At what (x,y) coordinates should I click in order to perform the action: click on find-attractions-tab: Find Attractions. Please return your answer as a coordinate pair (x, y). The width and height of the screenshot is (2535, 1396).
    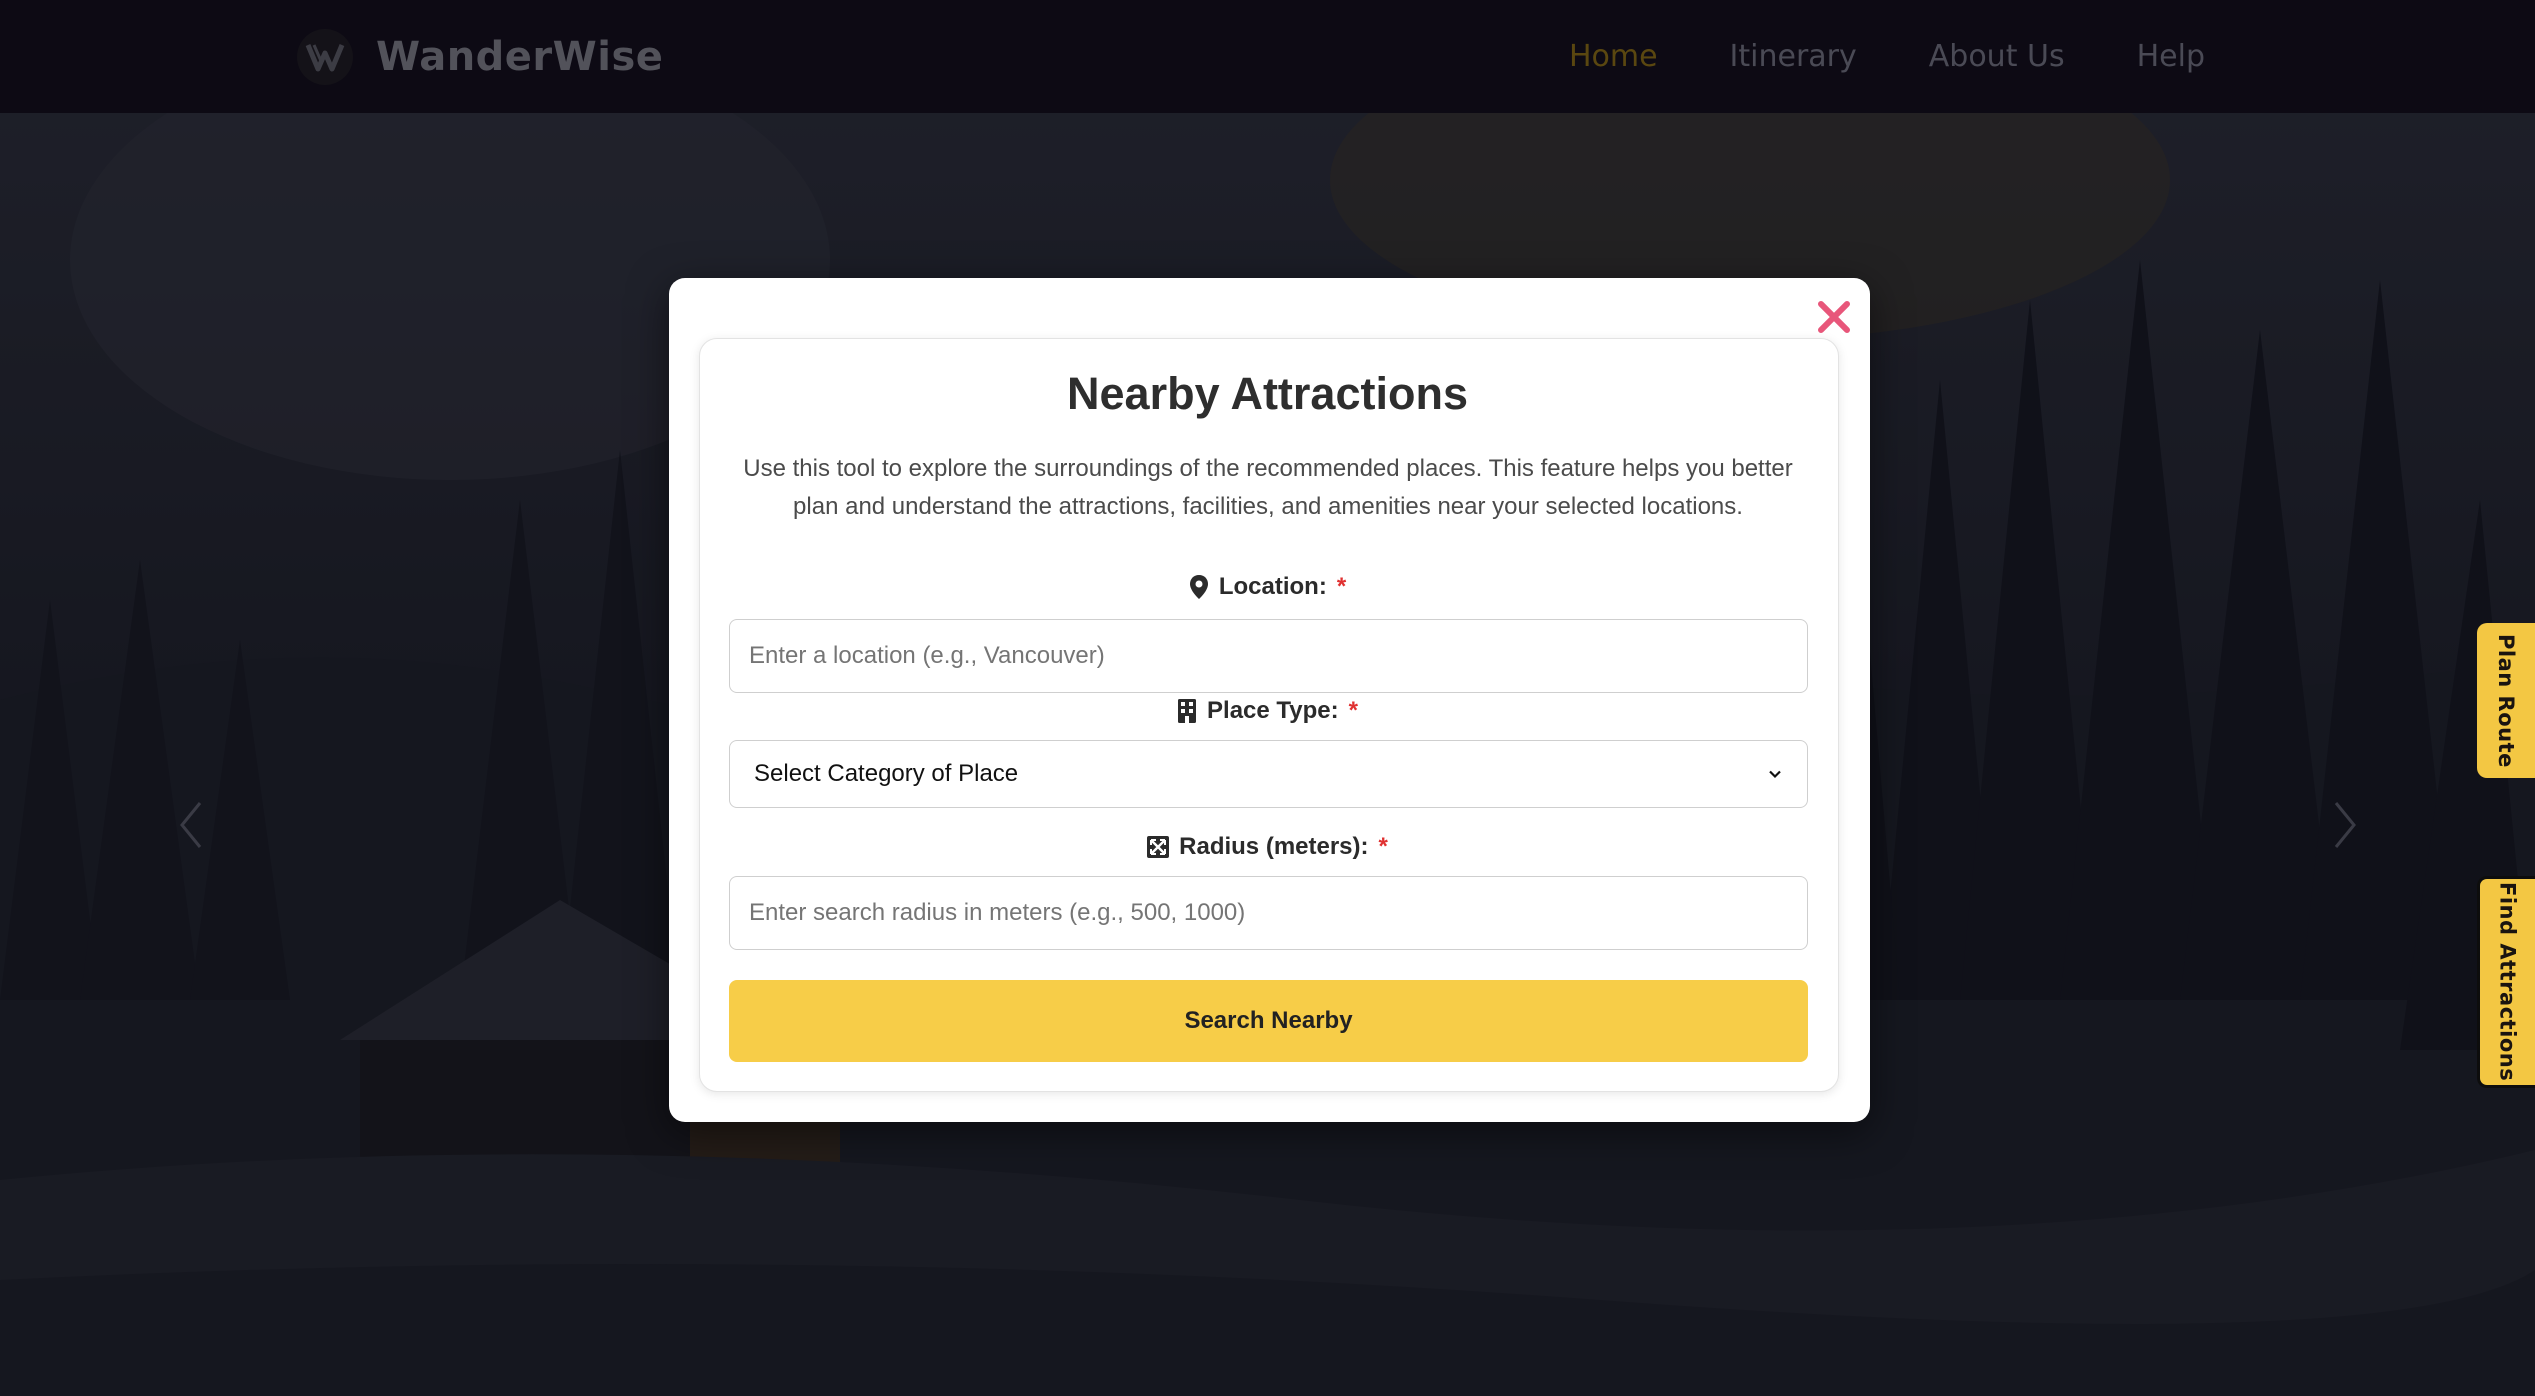
    Looking at the image, I should click on (2506, 982).